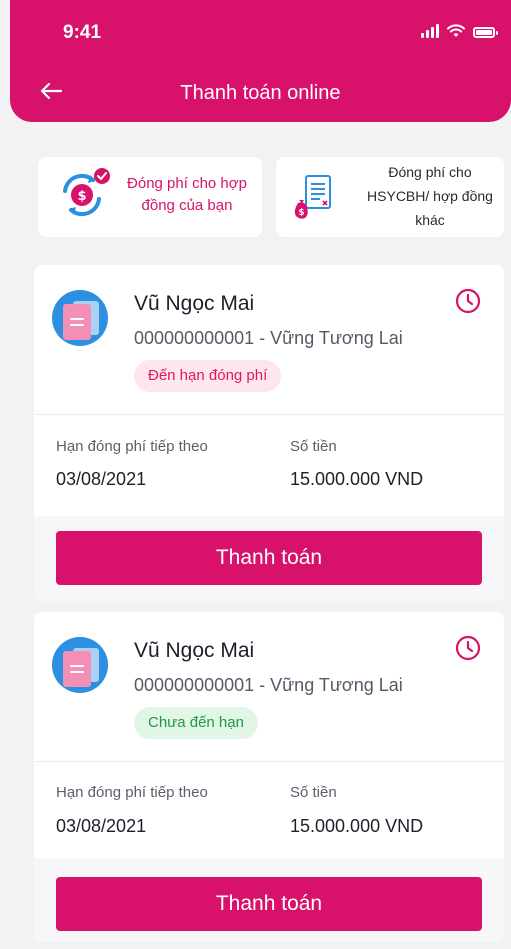 This screenshot has width=511, height=949. I want to click on pay-own-contract-button: $ Đóng phí cho hợp đồng của bạn, so click(150, 197).